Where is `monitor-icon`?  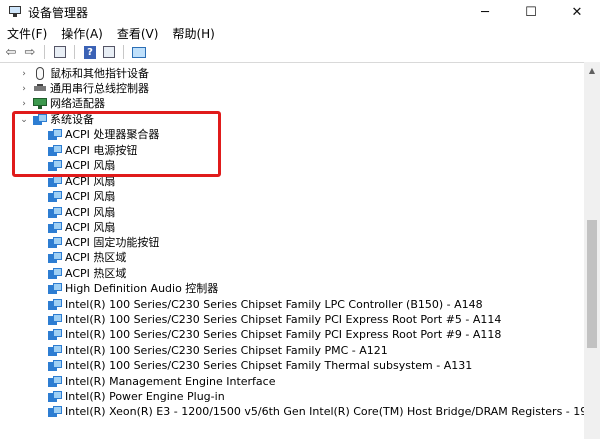
monitor-icon is located at coordinates (139, 52).